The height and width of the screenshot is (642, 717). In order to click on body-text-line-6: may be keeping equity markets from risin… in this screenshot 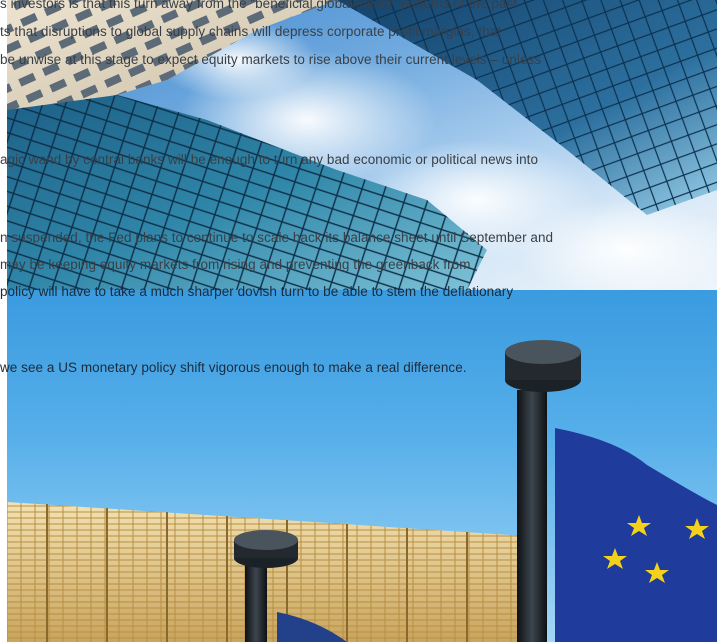, I will do `click(235, 264)`.